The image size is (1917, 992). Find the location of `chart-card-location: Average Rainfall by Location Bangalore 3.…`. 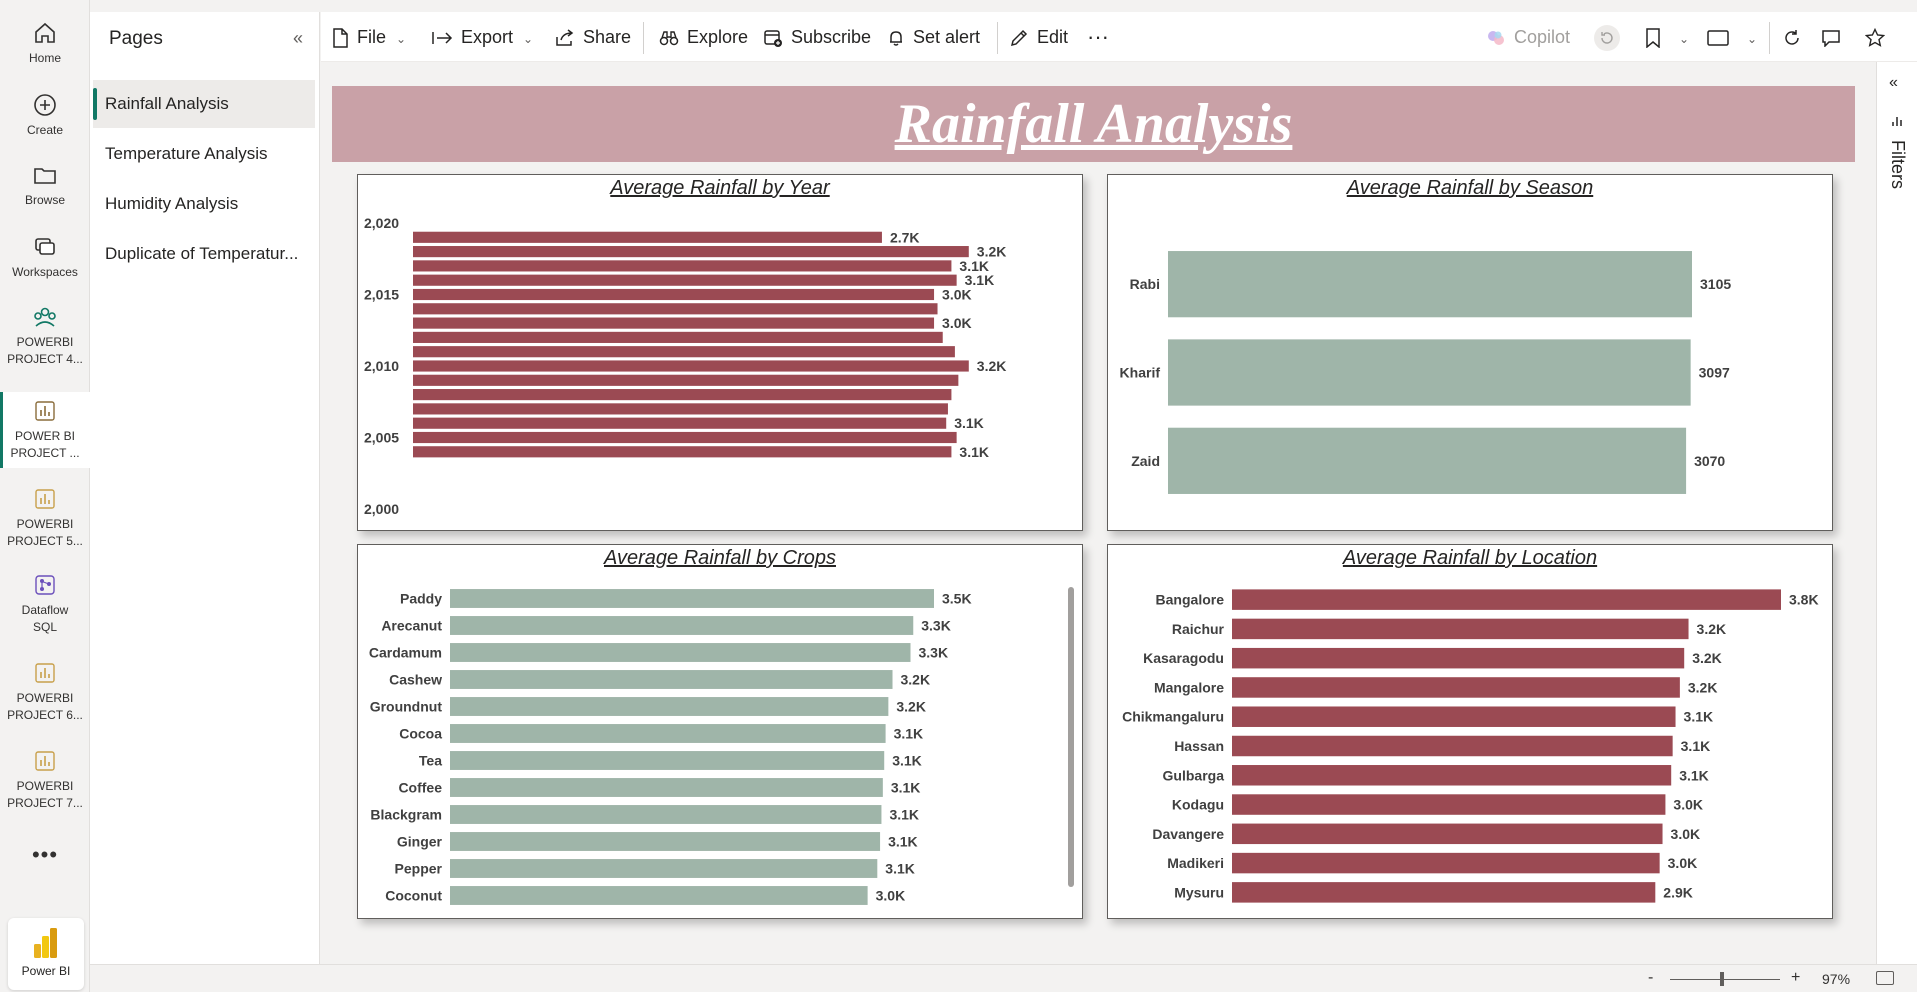

chart-card-location: Average Rainfall by Location Bangalore 3.… is located at coordinates (1470, 731).